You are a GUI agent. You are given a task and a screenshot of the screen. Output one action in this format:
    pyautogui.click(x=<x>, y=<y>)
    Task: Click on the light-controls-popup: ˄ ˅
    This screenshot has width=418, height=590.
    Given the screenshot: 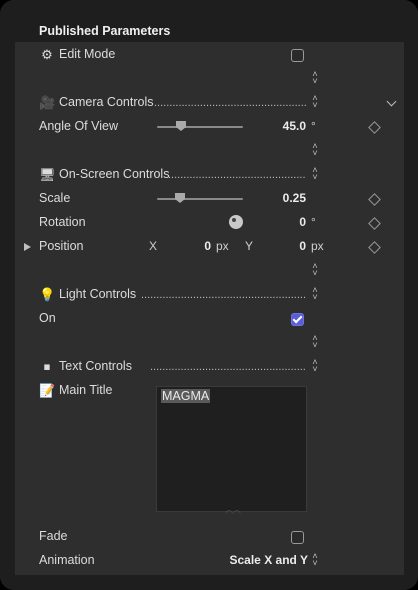 What is the action you would take?
    pyautogui.click(x=315, y=294)
    